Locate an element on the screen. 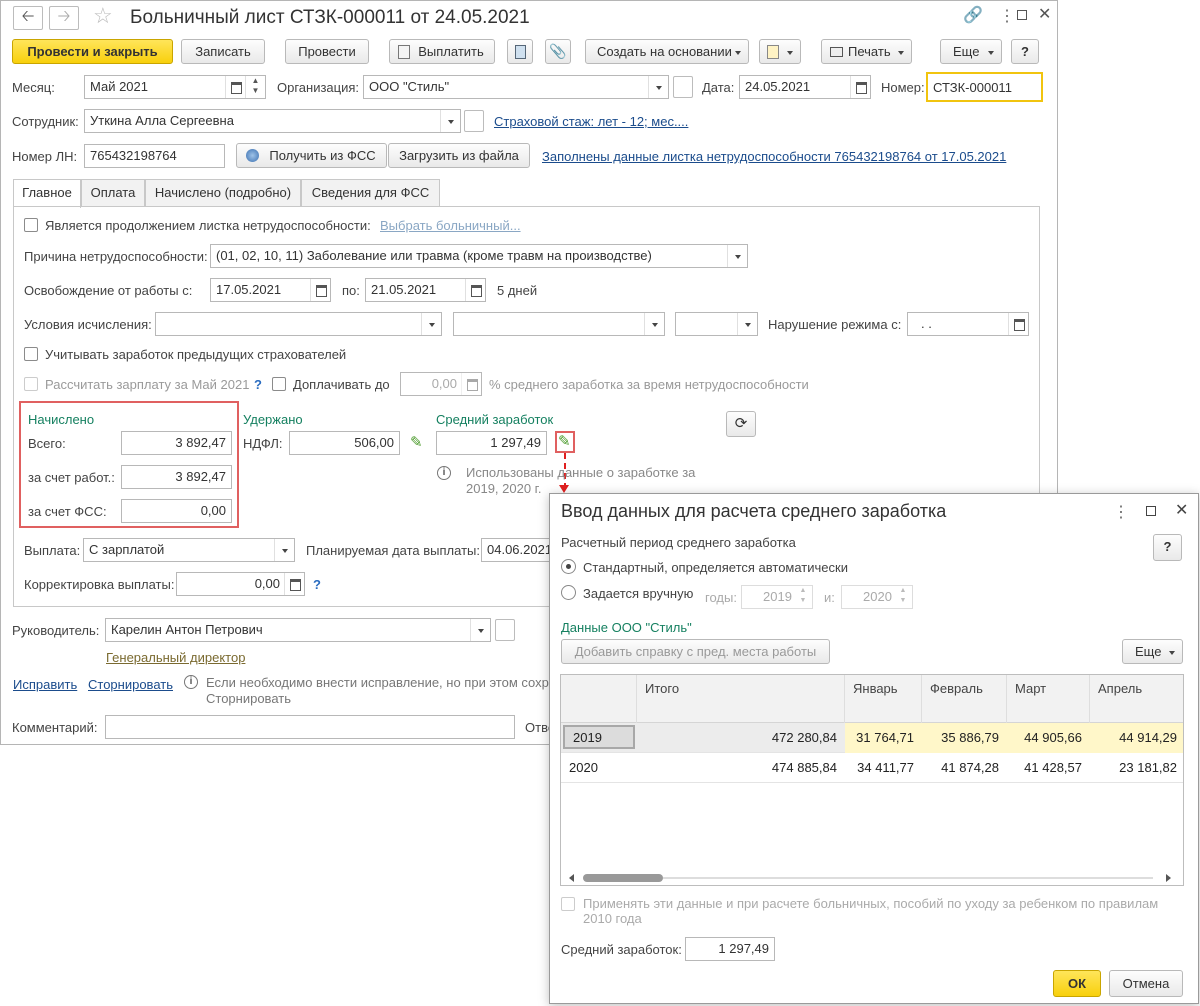 Image resolution: width=1200 pixels, height=1006 pixels. correction-help-link: ? is located at coordinates (317, 585).